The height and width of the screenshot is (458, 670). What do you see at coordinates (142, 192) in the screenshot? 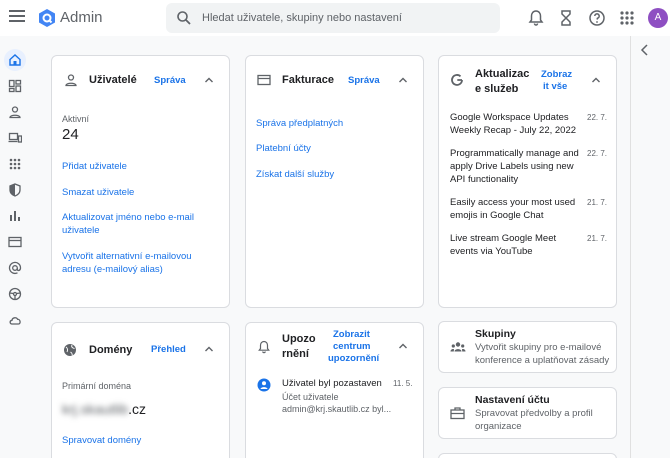
I see `delete-user-link: Smazat uživatele` at bounding box center [142, 192].